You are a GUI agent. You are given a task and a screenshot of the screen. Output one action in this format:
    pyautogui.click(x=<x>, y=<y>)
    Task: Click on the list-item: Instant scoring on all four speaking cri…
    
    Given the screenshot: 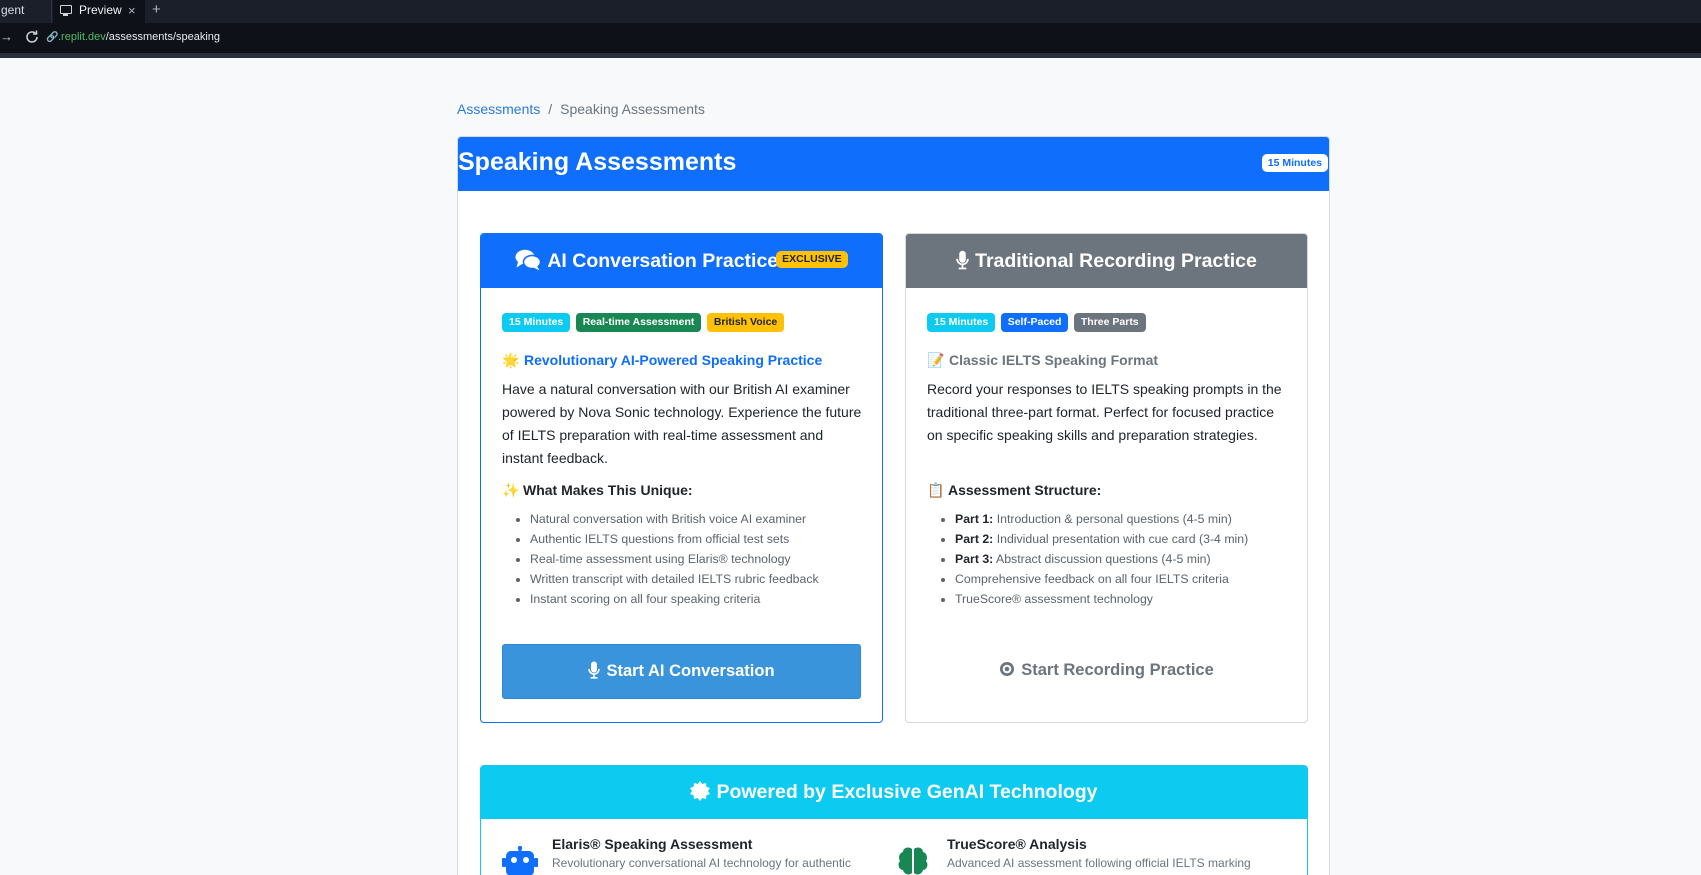 What is the action you would take?
    pyautogui.click(x=700, y=599)
    